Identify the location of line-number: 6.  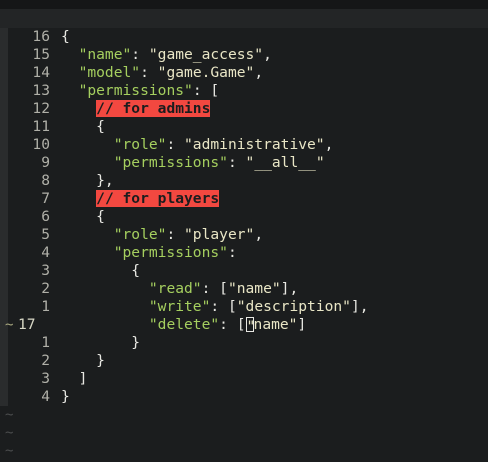
(29, 217).